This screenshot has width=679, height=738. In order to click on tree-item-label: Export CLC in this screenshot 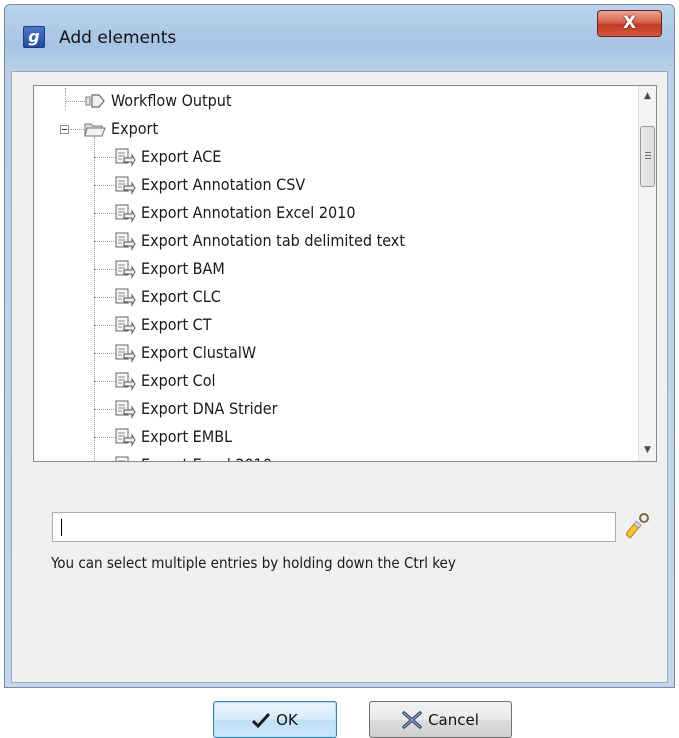, I will do `click(181, 296)`.